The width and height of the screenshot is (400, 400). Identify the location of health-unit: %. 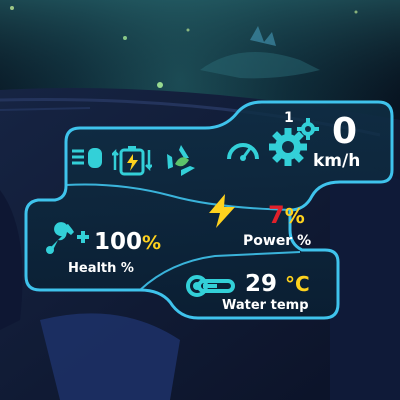
(152, 243).